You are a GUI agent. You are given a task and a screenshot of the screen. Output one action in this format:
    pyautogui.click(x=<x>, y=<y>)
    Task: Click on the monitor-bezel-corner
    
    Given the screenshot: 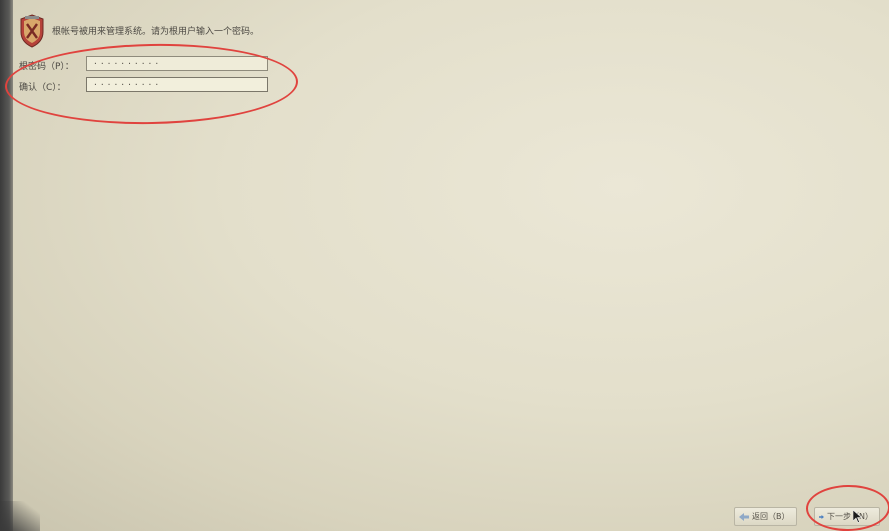 What is the action you would take?
    pyautogui.click(x=20, y=516)
    